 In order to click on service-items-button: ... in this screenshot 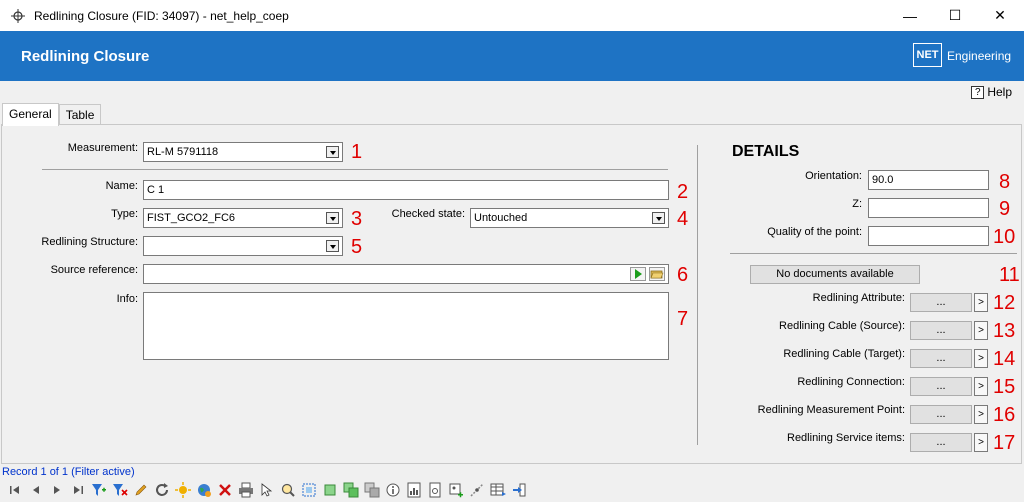, I will do `click(941, 442)`.